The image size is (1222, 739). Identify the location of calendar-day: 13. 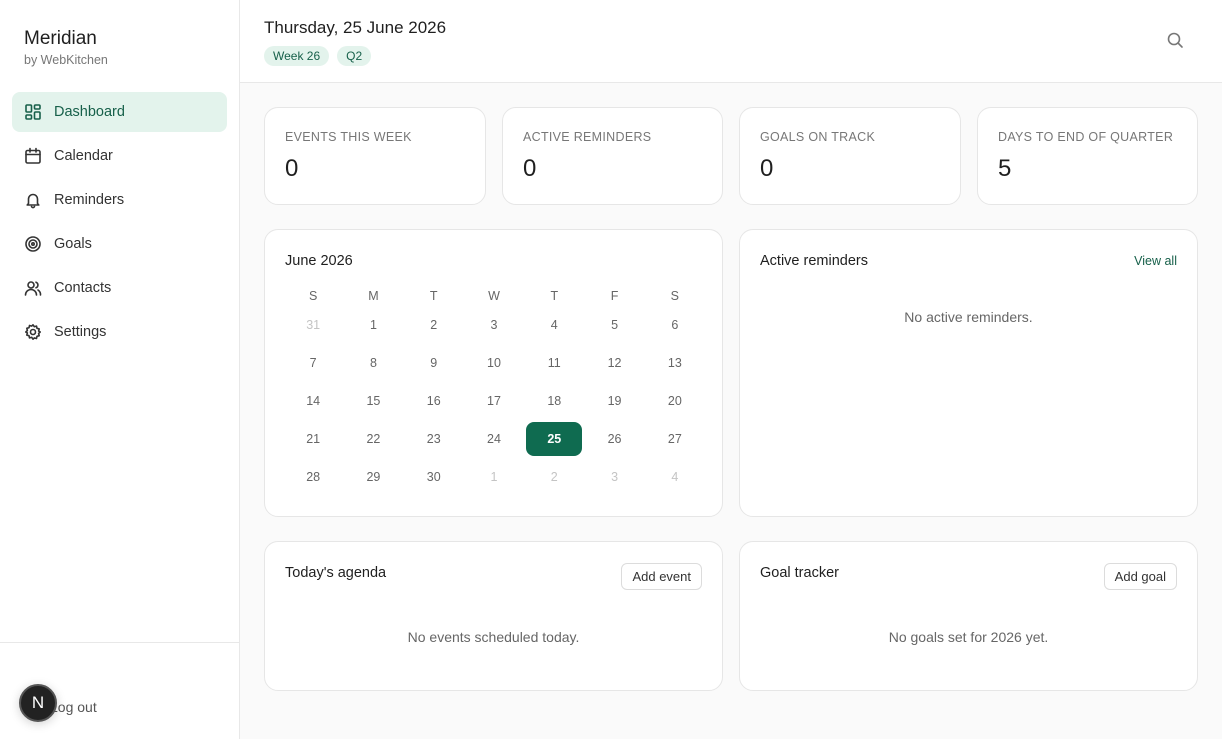
(675, 363).